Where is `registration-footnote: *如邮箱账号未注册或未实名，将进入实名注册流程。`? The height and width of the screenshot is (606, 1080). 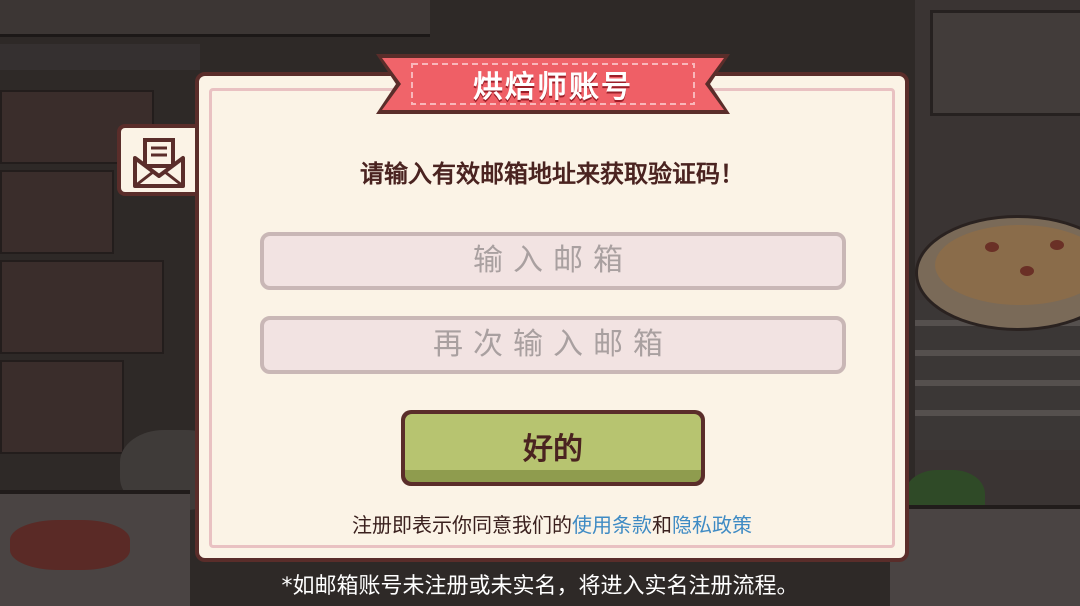
registration-footnote: *如邮箱账号未注册或未实名，将进入实名注册流程。 is located at coordinates (540, 586).